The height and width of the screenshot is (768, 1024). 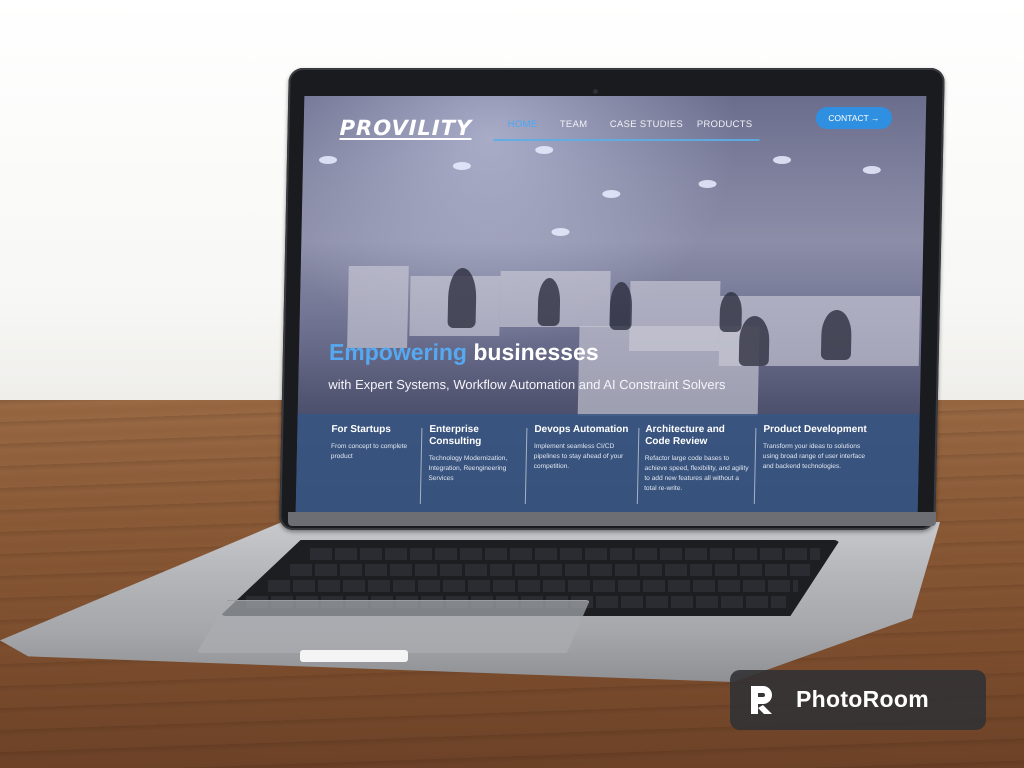 What do you see at coordinates (581, 429) in the screenshot?
I see `service-title: Devops Automation` at bounding box center [581, 429].